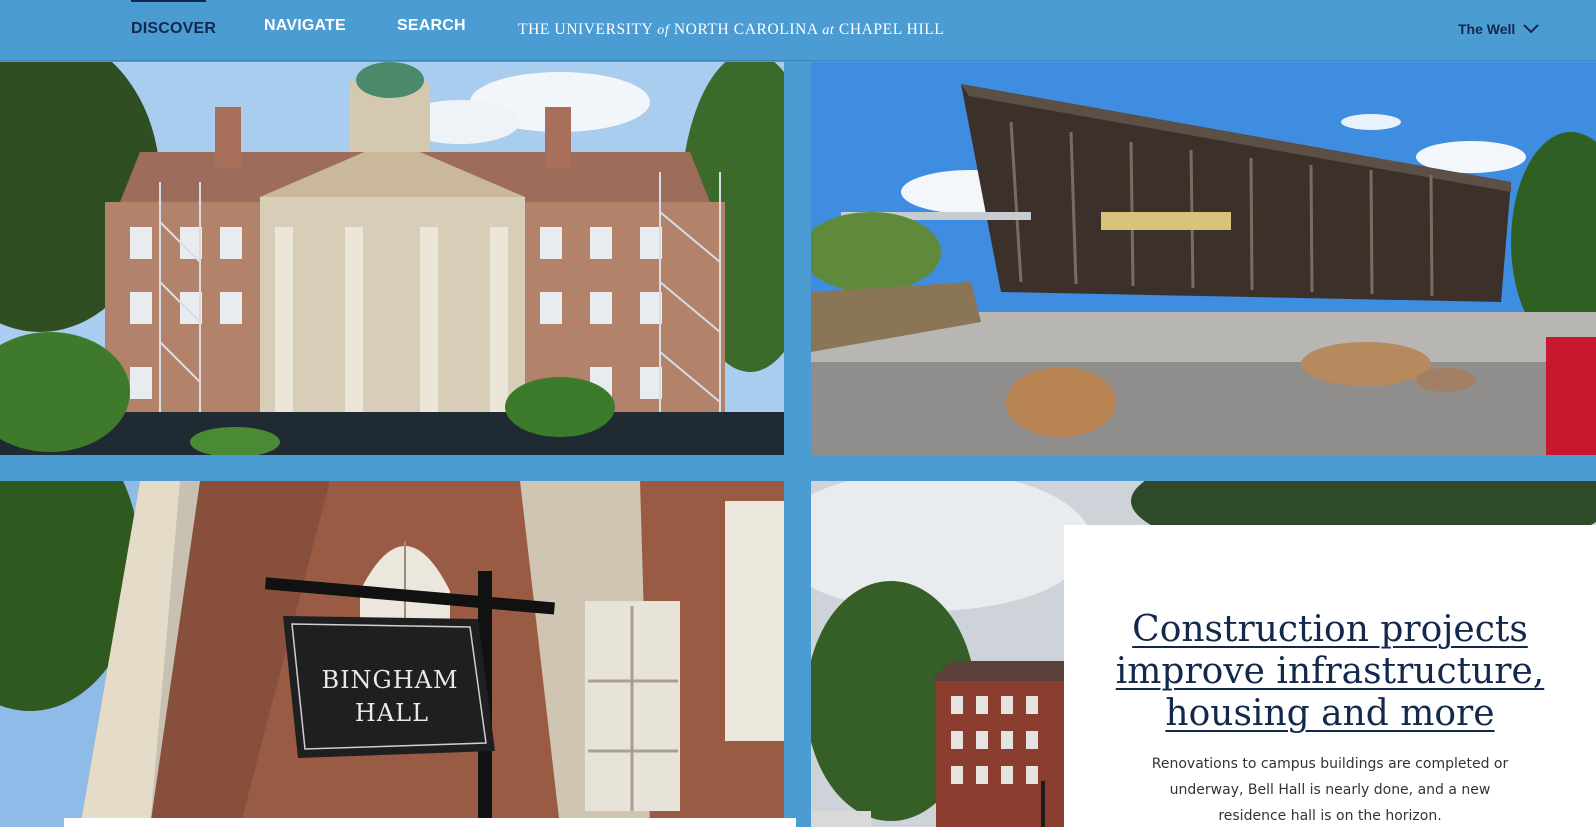  I want to click on the-well-menu: The Well, so click(1499, 29).